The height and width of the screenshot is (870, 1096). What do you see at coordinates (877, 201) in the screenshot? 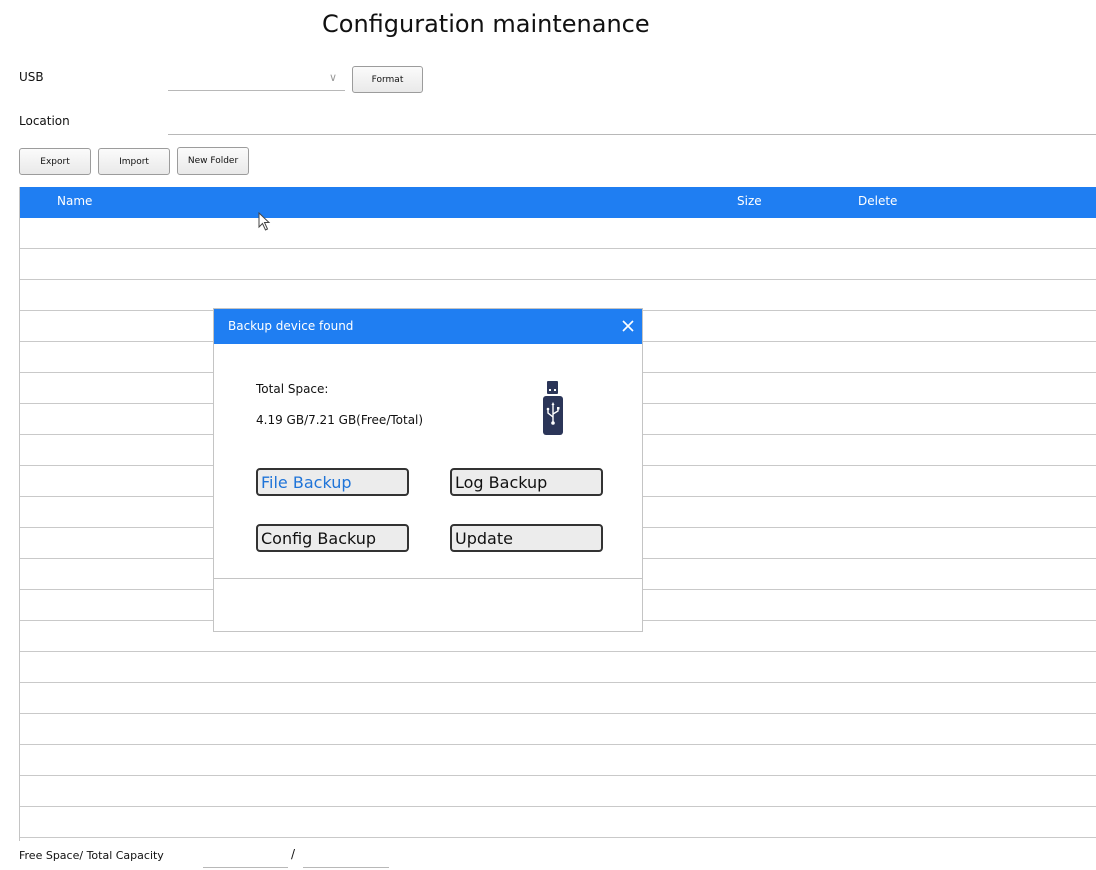
I see `column-delete-header: Delete` at bounding box center [877, 201].